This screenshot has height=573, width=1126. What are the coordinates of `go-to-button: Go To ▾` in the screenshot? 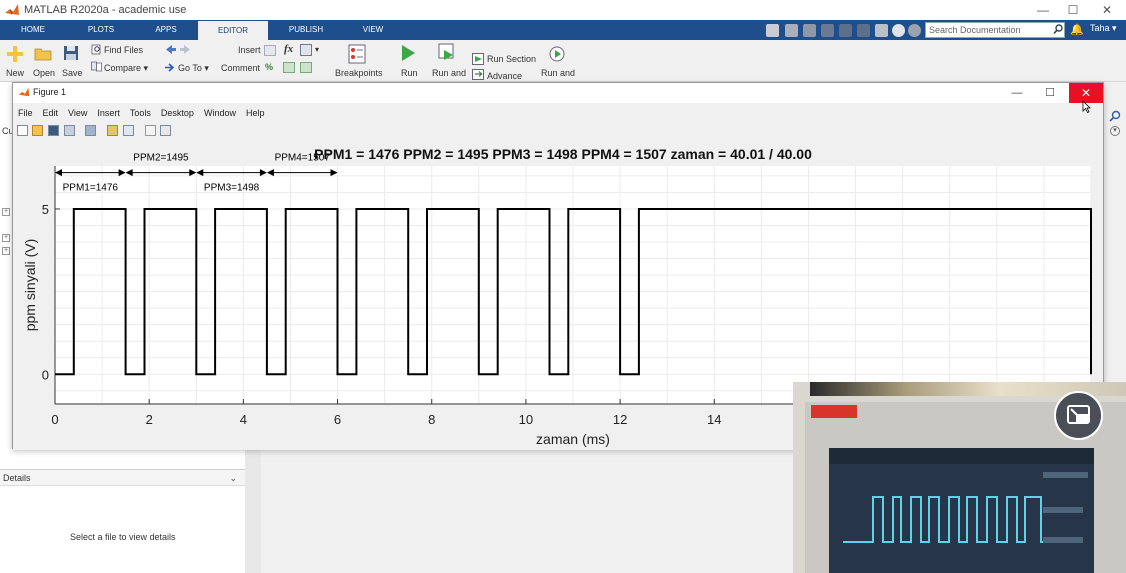 It's located at (193, 68).